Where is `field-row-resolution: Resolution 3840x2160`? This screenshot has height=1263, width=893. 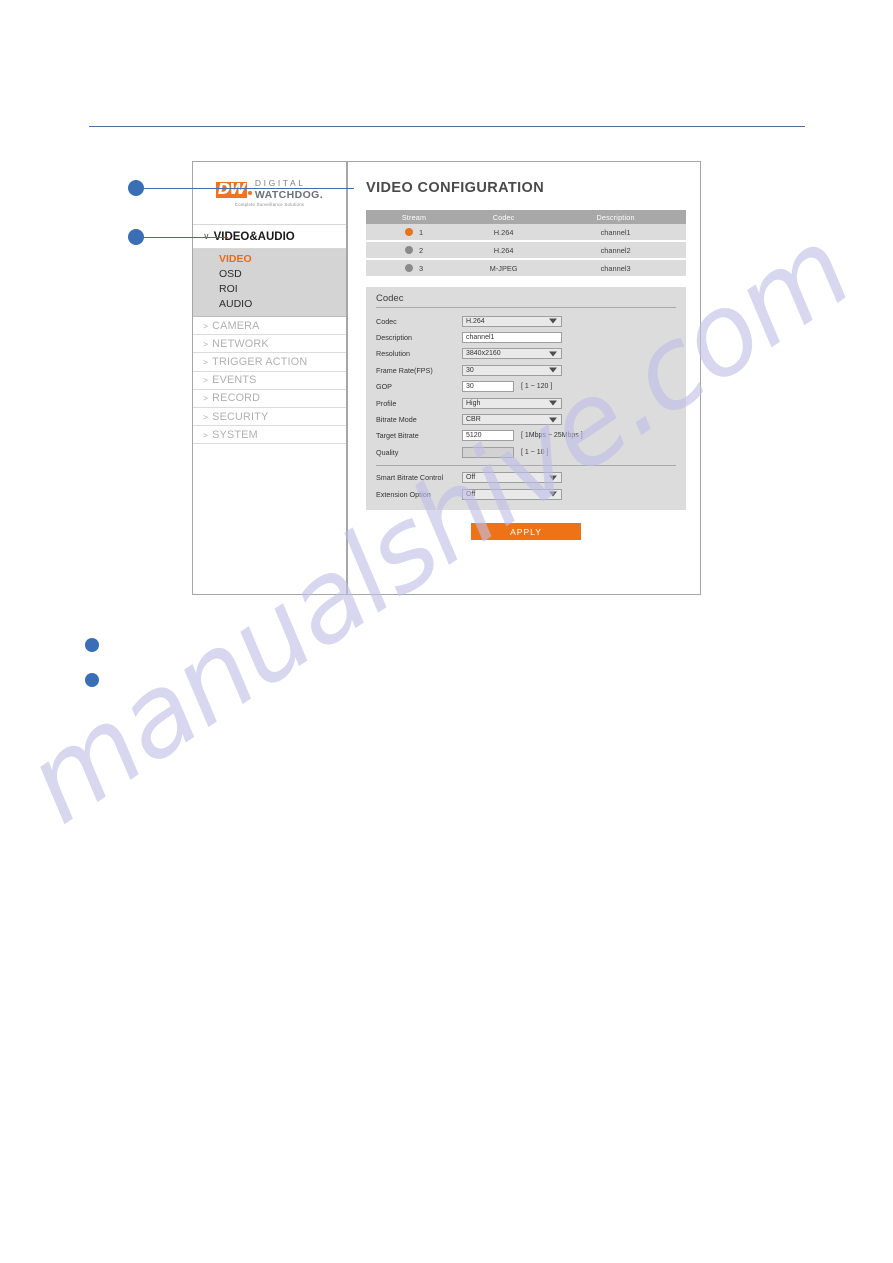
field-row-resolution: Resolution 3840x2160 is located at coordinates (526, 354).